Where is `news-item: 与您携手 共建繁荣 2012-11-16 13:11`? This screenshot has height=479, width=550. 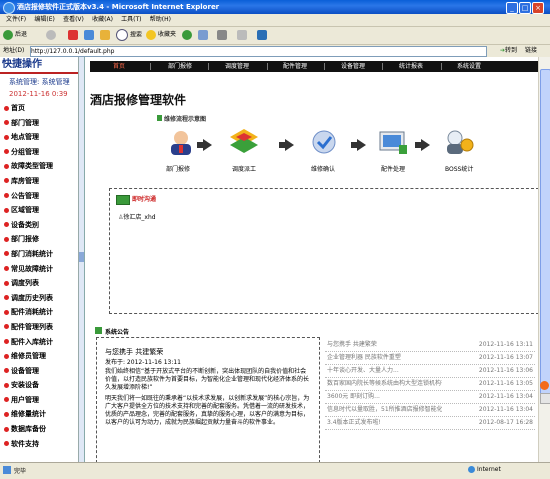 news-item: 与您携手 共建繁荣 2012-11-16 13:11 is located at coordinates (430, 345).